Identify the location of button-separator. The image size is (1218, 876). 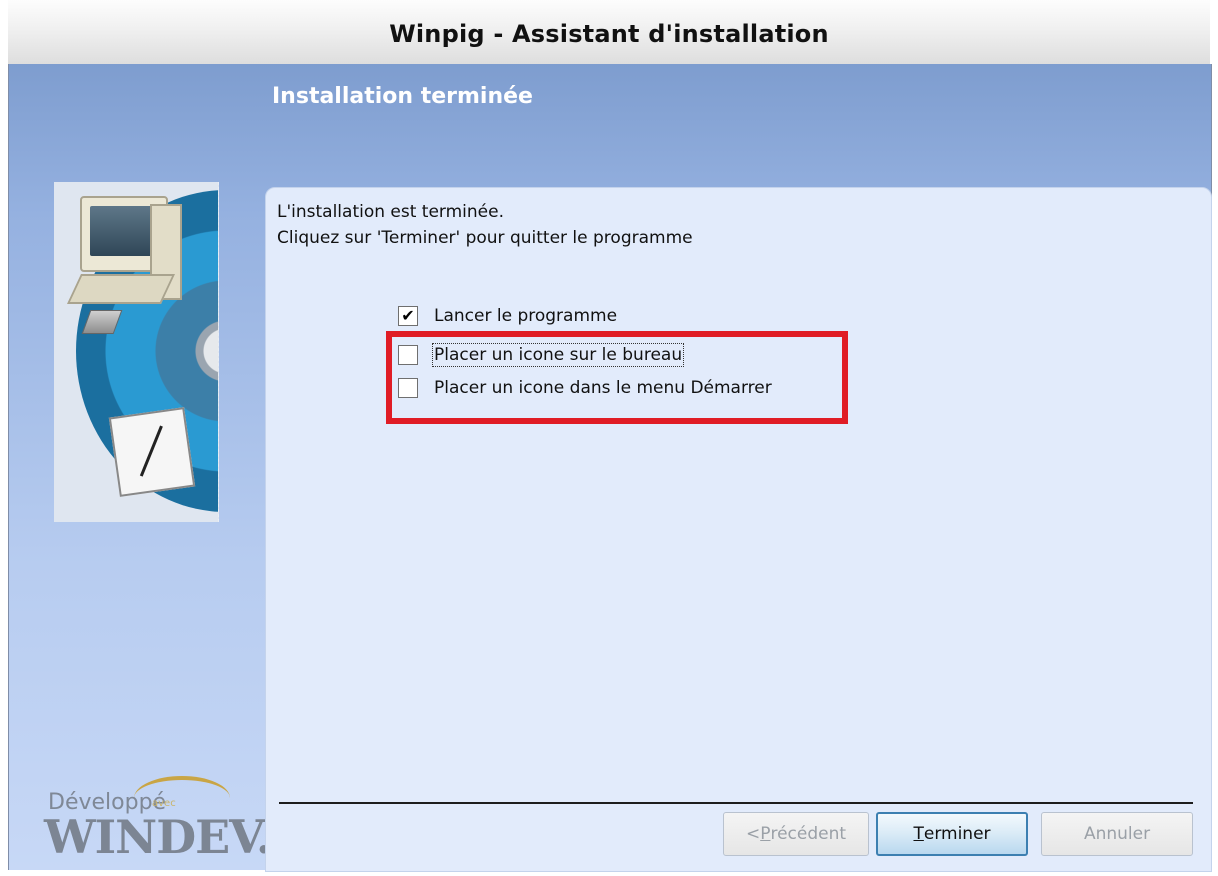
(736, 803).